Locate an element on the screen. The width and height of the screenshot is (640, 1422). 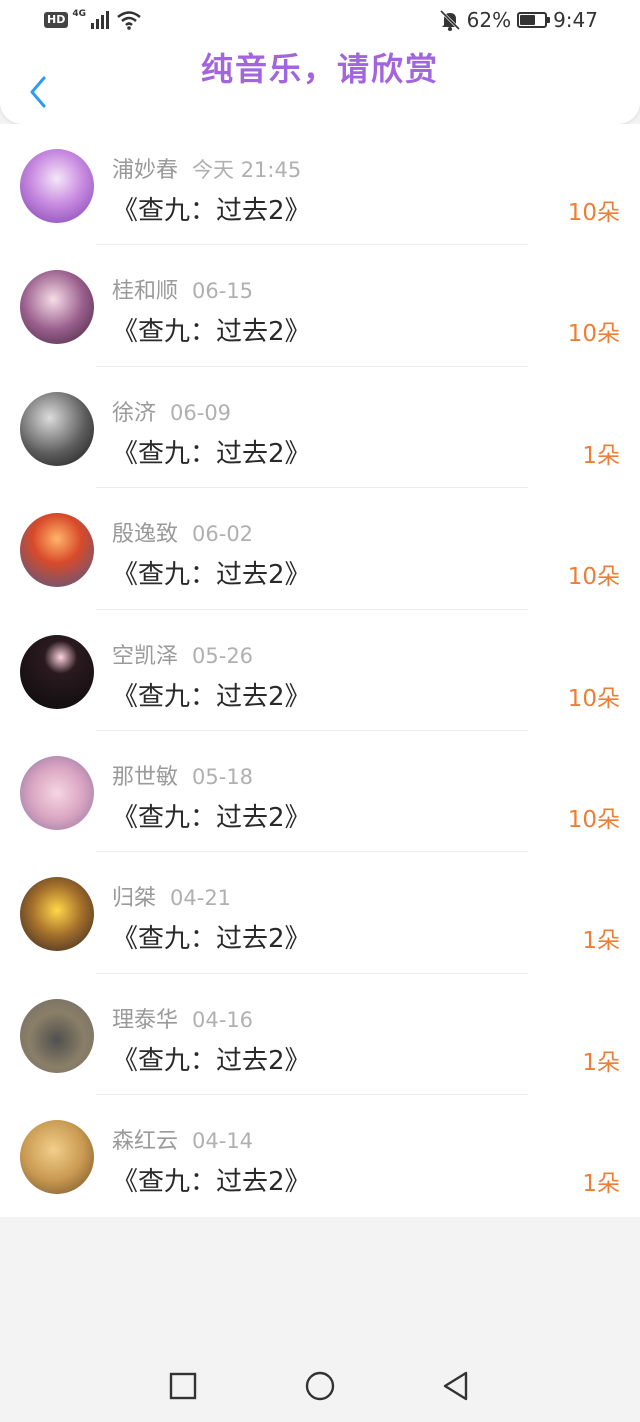
page-title: 纯音乐，请欣赏 is located at coordinates (319, 69).